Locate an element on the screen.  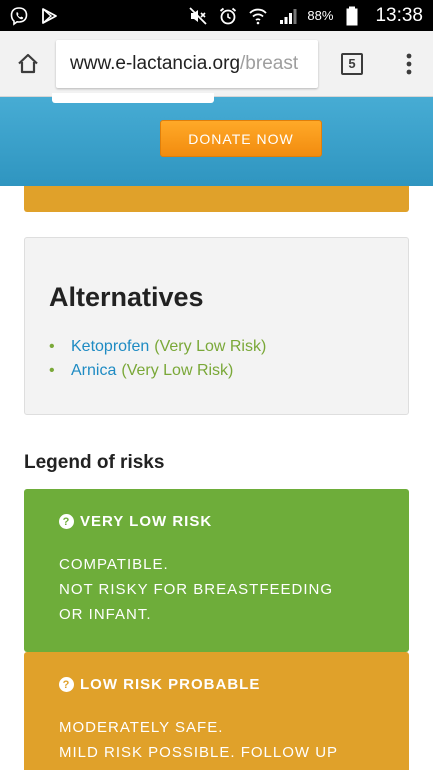
tab-switcher-button: 5 is located at coordinates (352, 64).